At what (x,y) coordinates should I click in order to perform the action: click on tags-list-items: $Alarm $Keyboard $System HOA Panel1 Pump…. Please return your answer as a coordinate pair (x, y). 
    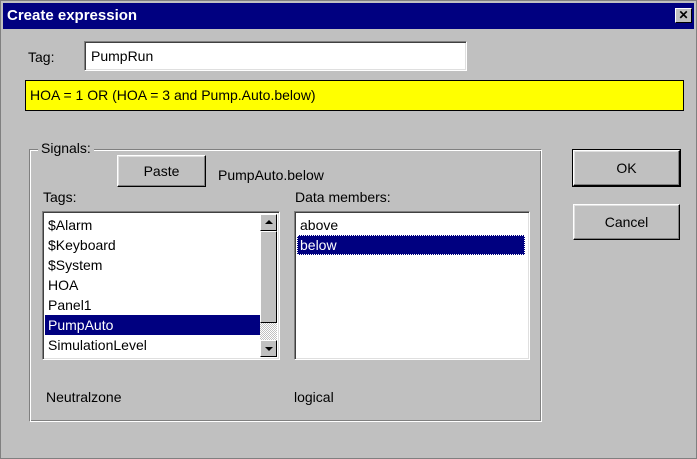
    Looking at the image, I should click on (152, 285).